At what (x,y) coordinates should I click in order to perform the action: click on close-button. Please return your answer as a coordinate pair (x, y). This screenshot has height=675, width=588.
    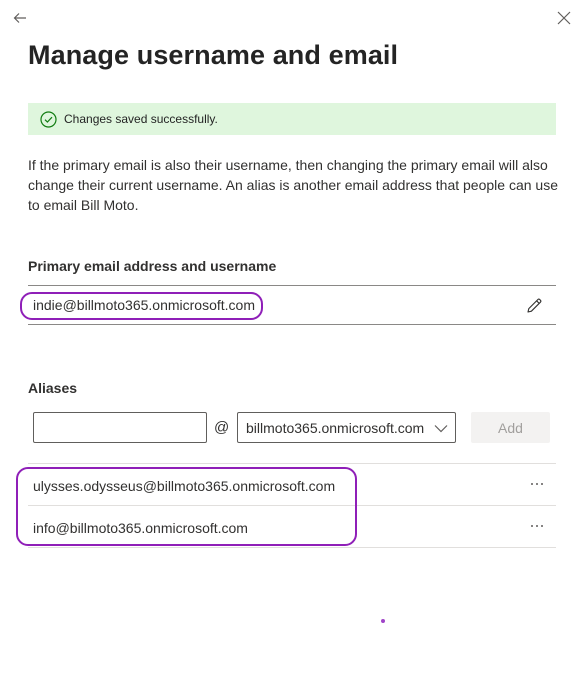
    Looking at the image, I should click on (564, 18).